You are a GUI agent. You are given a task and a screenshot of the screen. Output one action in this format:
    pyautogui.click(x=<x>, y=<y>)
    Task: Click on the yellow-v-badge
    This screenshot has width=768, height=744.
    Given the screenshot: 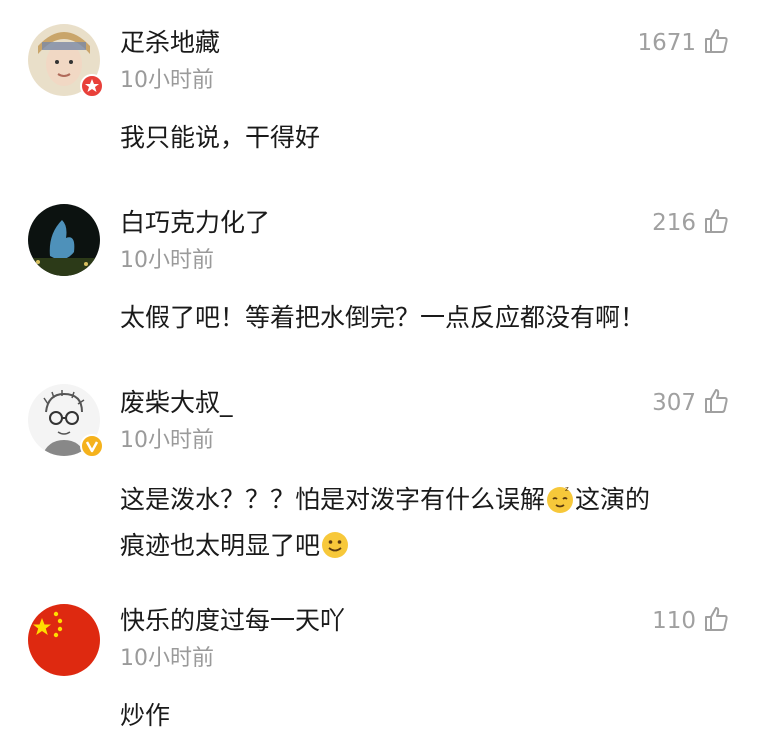 What is the action you would take?
    pyautogui.click(x=92, y=446)
    